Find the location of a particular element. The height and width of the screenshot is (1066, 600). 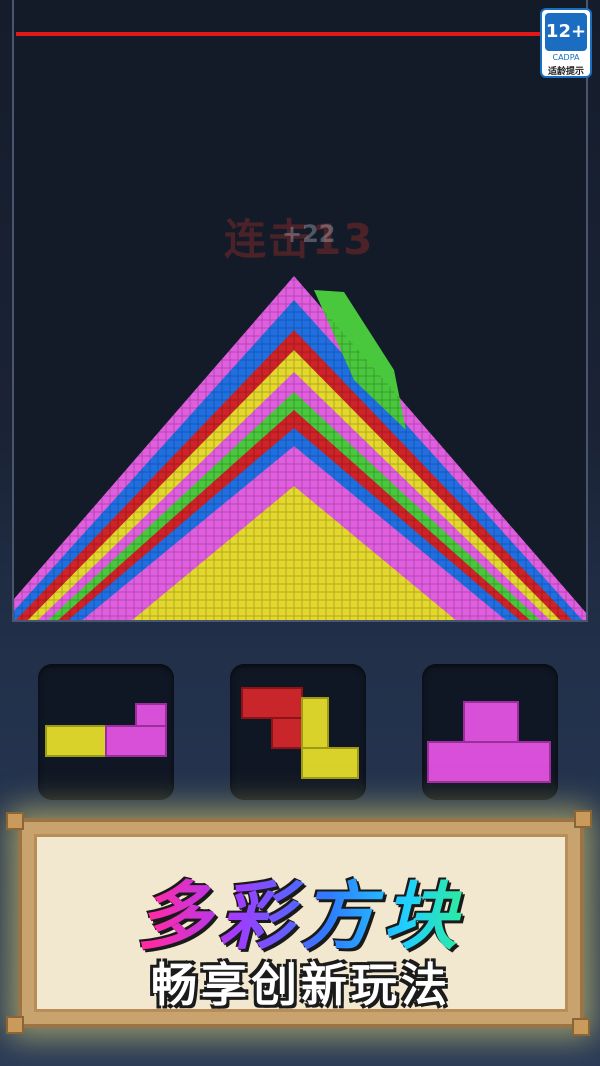

piece-T-pink is located at coordinates (490, 732).